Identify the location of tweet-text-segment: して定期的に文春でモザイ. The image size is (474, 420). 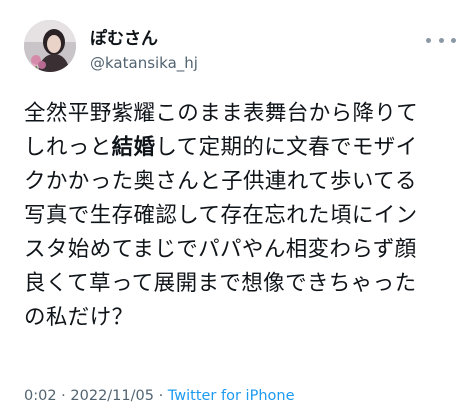
(286, 147).